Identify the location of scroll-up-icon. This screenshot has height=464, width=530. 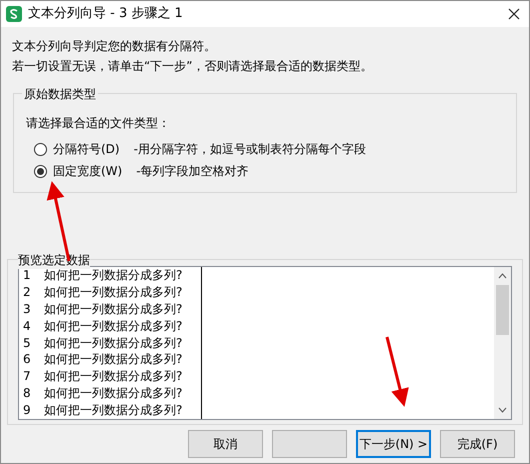
(502, 276).